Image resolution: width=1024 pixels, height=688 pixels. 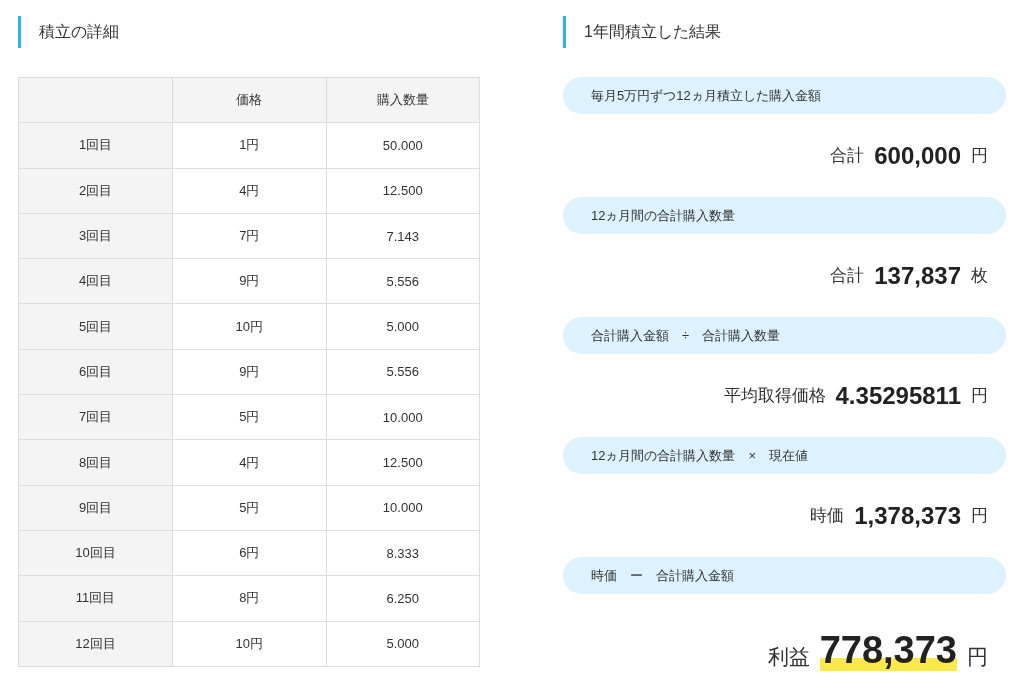 I want to click on result-value: 4.35295811, so click(x=898, y=395).